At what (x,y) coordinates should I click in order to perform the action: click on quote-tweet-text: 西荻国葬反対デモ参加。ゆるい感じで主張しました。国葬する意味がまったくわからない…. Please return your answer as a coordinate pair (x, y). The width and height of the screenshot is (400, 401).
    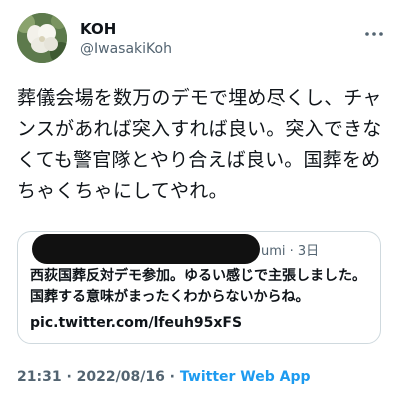
    Looking at the image, I should click on (198, 286).